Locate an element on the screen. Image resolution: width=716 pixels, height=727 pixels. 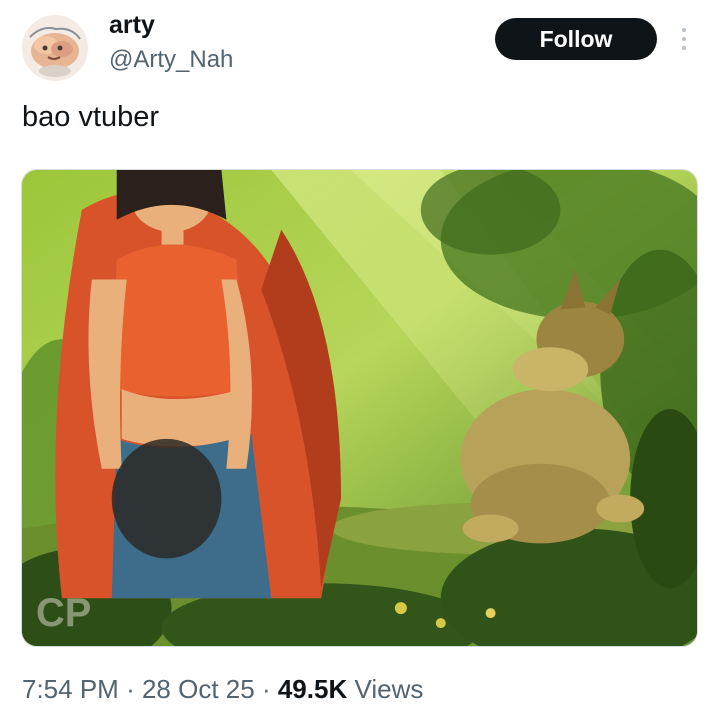
author-display-name: arty is located at coordinates (132, 25).